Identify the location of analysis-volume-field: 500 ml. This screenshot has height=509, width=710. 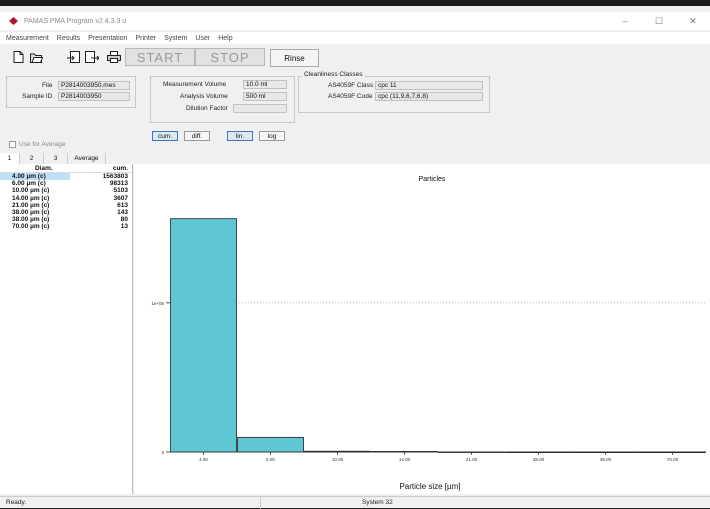
(265, 96).